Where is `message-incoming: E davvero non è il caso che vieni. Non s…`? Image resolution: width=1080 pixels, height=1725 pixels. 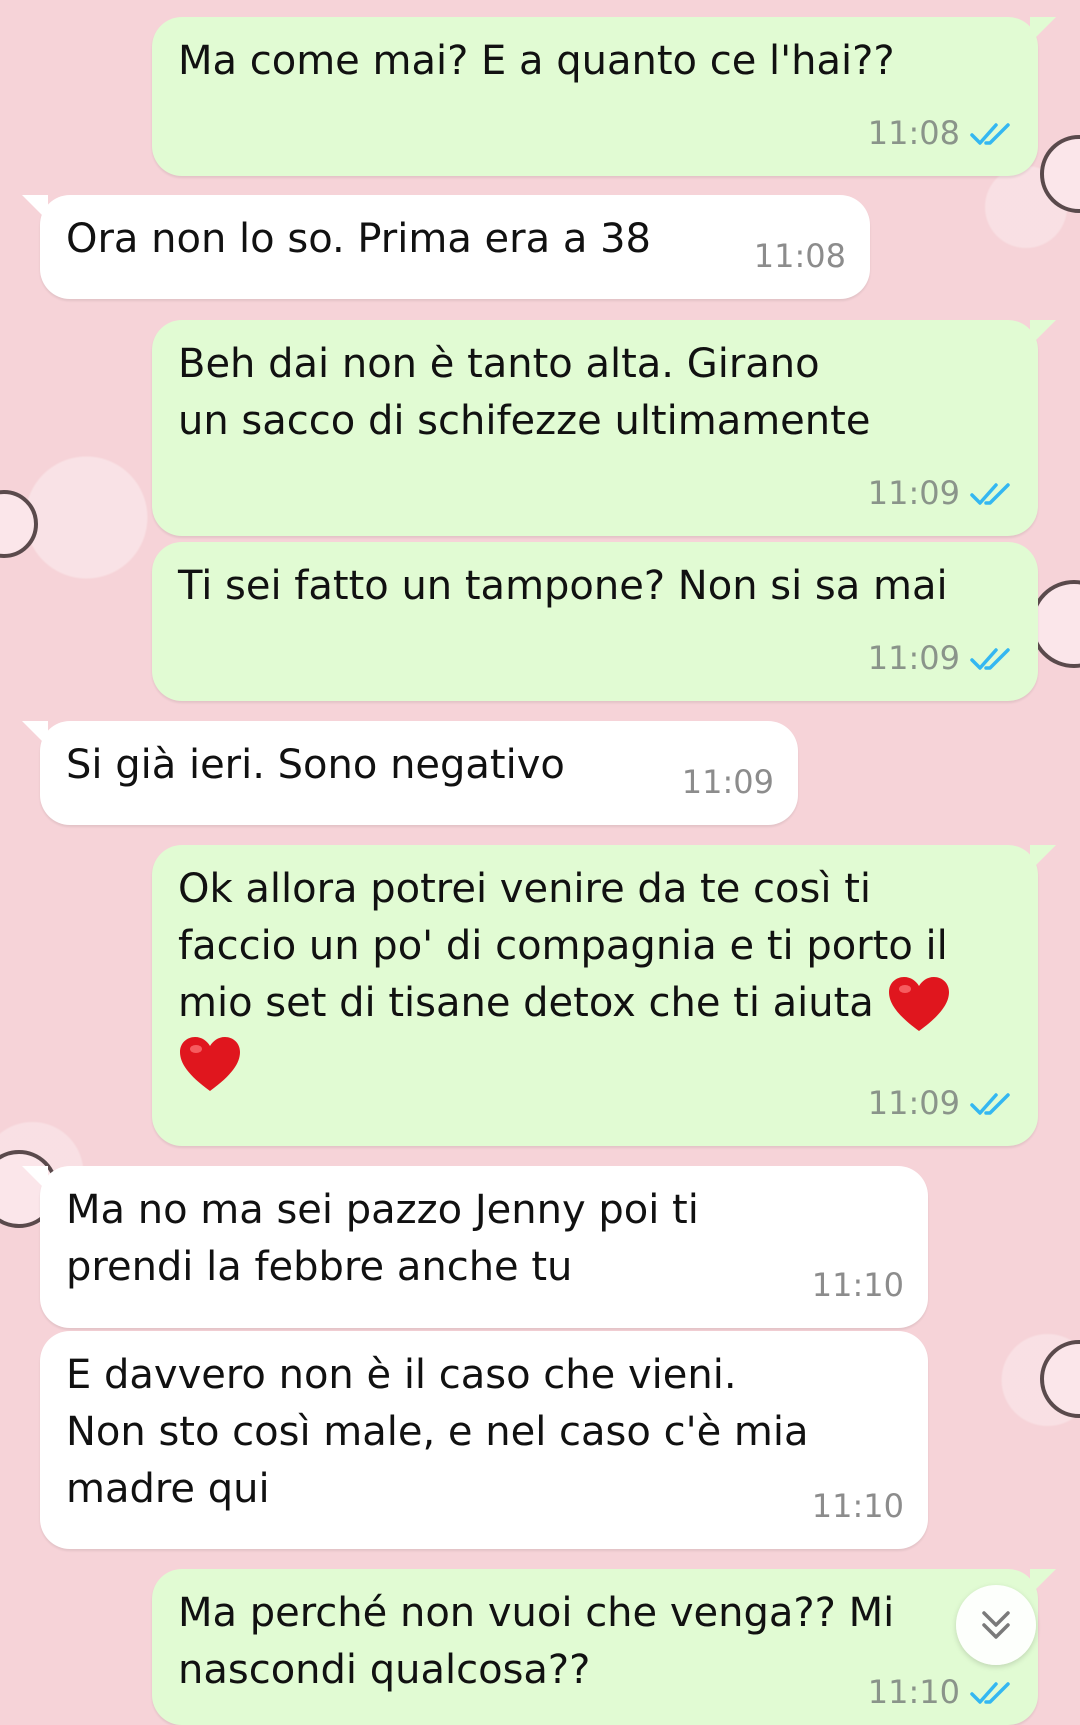
message-incoming: E davvero non è il caso che vieni. Non s… is located at coordinates (484, 1440).